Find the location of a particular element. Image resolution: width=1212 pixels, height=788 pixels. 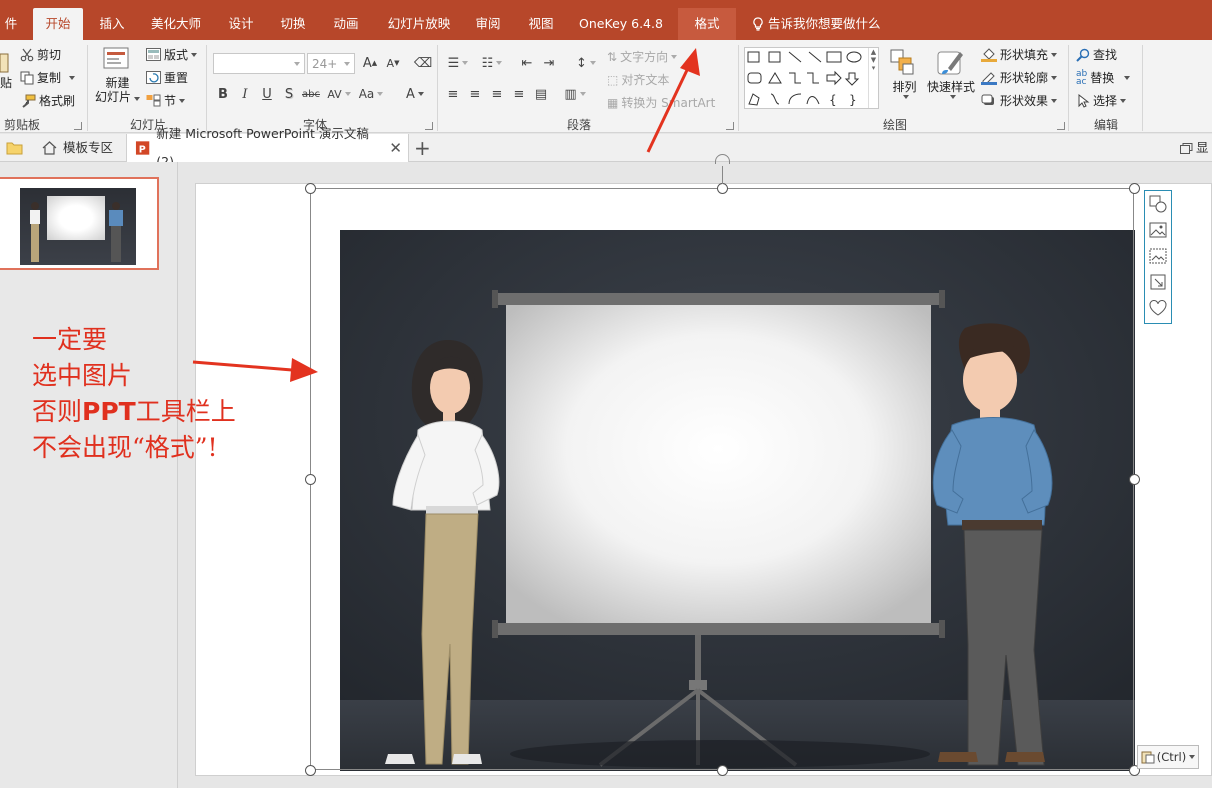

arrow-head-right-icon is located at coordinates (304, 370).